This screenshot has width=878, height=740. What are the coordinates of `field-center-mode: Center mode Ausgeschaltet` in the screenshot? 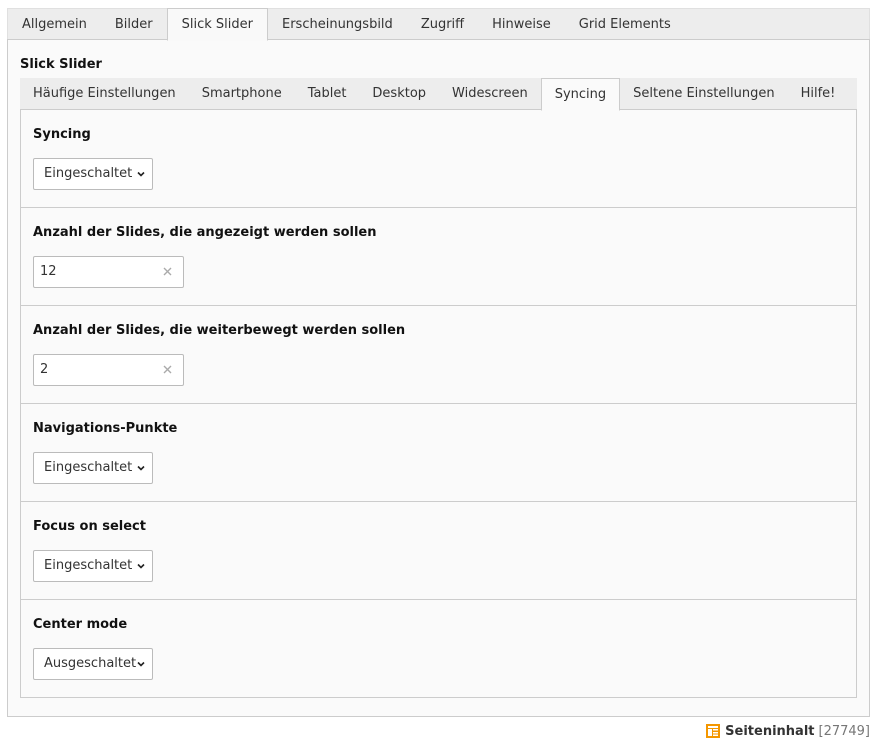 It's located at (438, 649).